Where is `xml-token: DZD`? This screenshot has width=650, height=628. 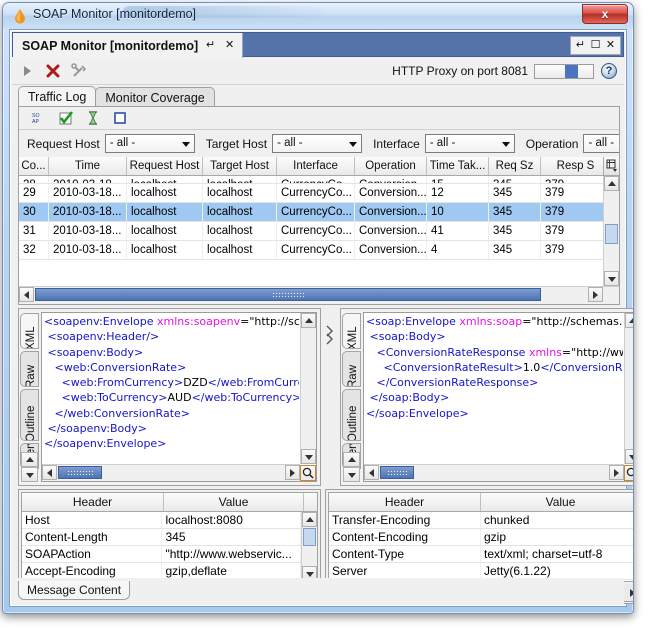 xml-token: DZD is located at coordinates (195, 383).